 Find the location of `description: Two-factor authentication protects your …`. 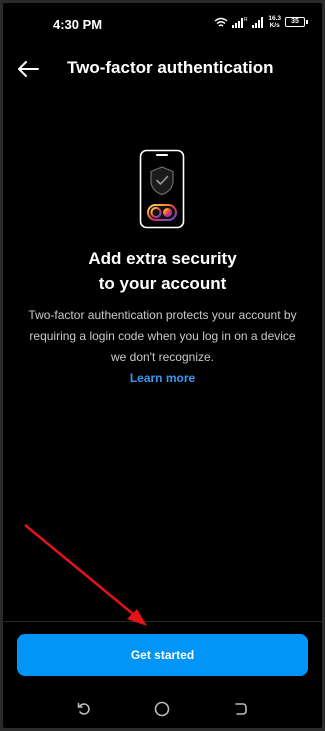

description: Two-factor authentication protects your … is located at coordinates (162, 336).